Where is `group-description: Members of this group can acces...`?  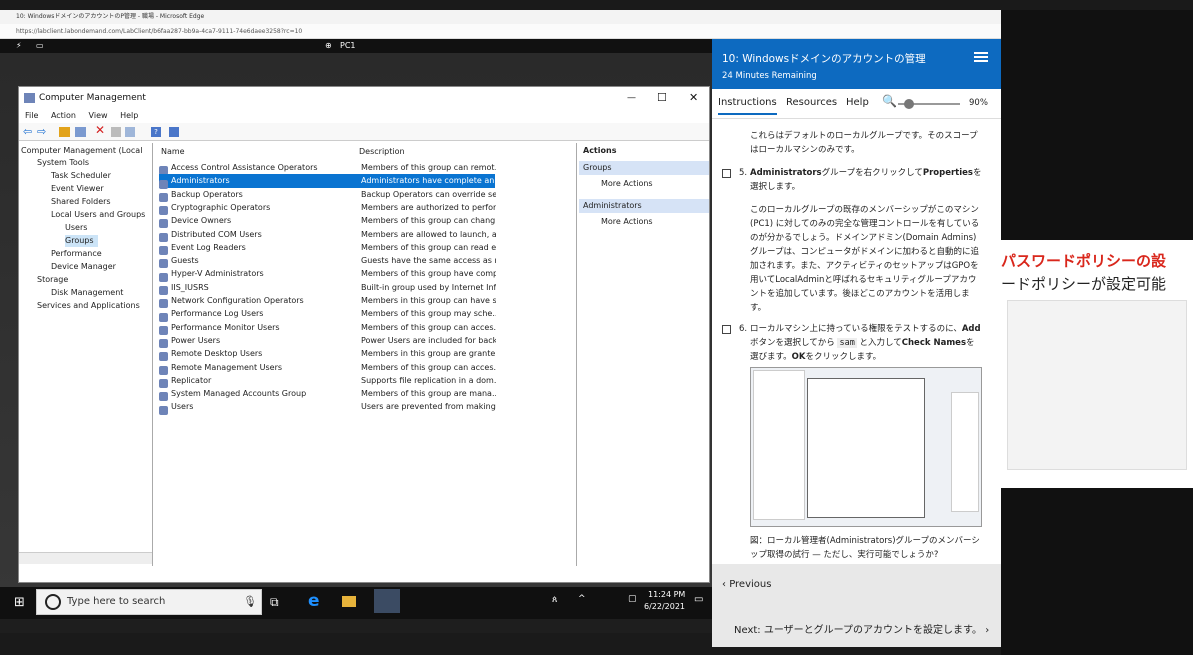 group-description: Members of this group can acces... is located at coordinates (428, 327).